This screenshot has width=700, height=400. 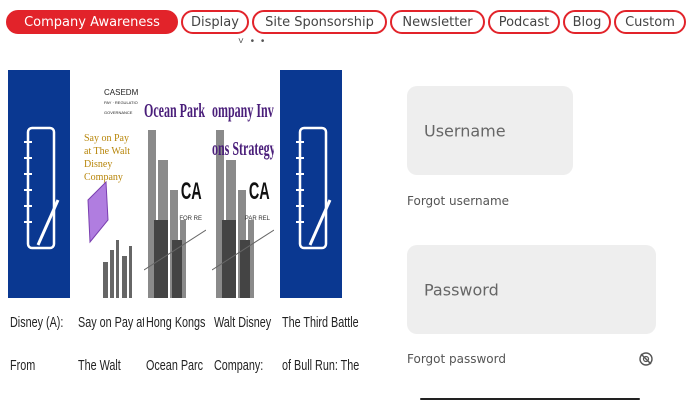 What do you see at coordinates (320, 322) in the screenshot?
I see `book-title: The Third Battle` at bounding box center [320, 322].